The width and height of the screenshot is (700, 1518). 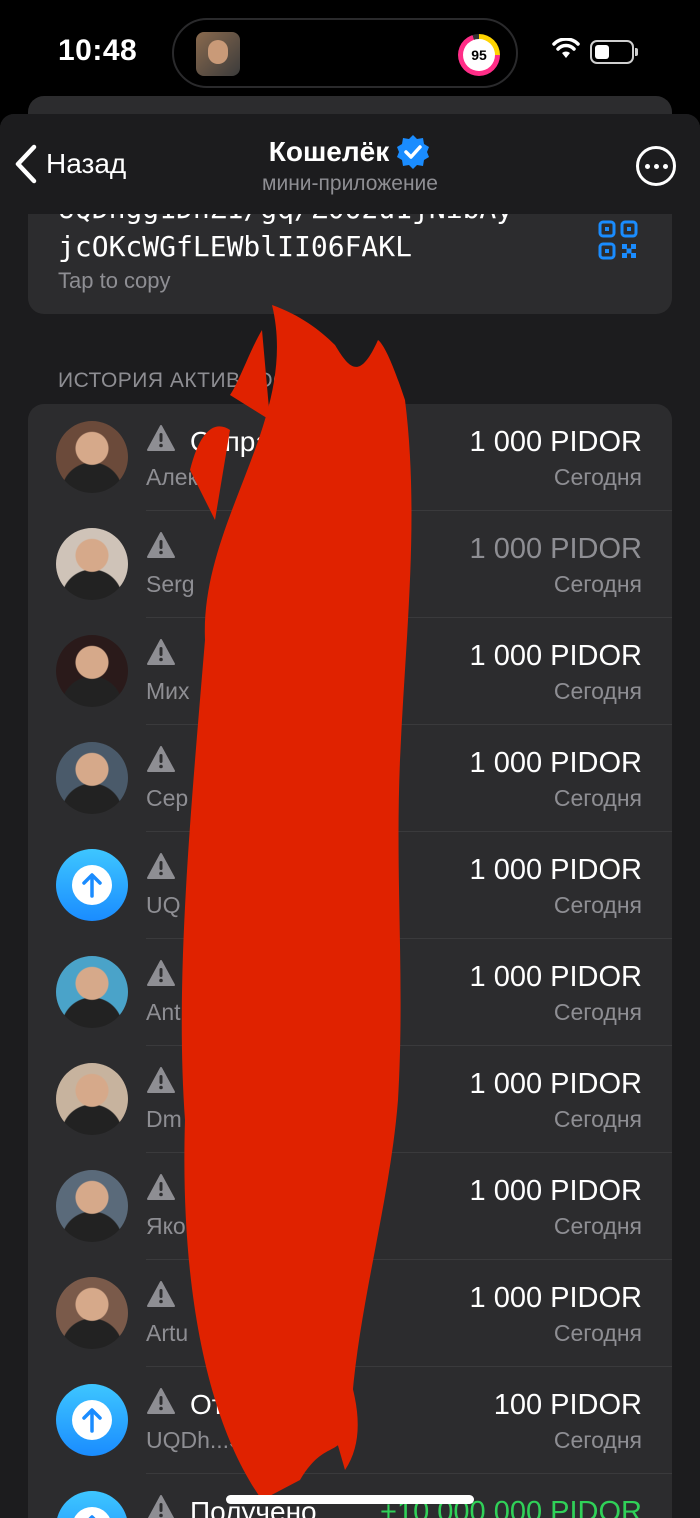 What do you see at coordinates (656, 166) in the screenshot?
I see `more-icon` at bounding box center [656, 166].